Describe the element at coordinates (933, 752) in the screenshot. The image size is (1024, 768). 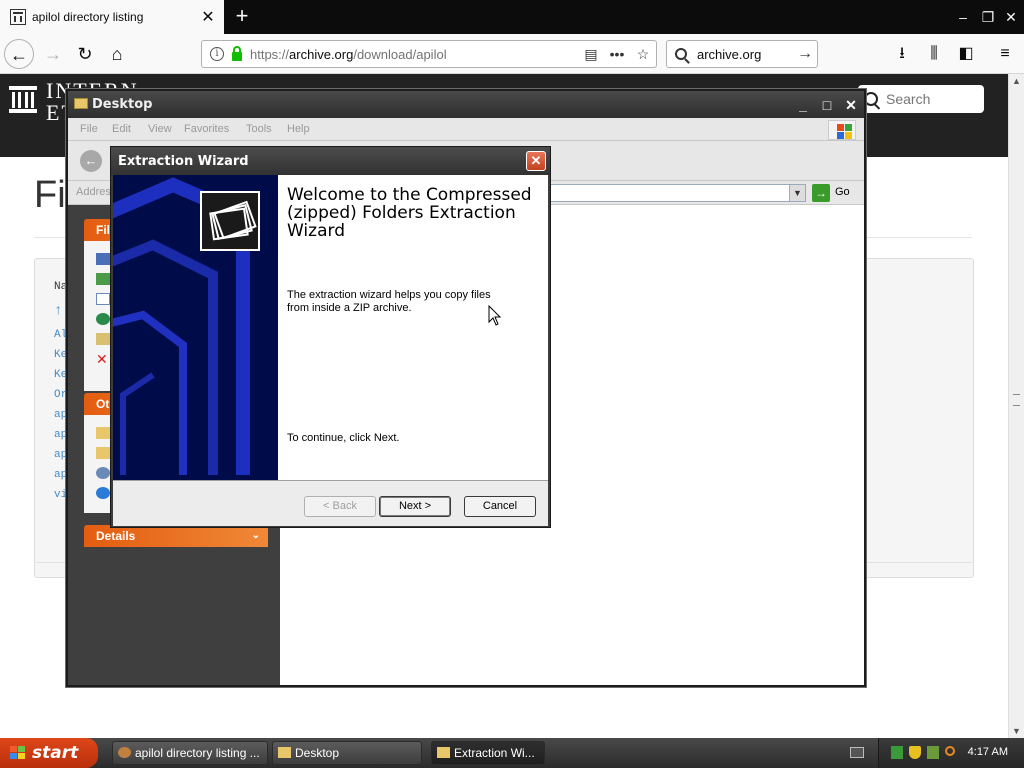
I see `tray-app-icon` at that location.